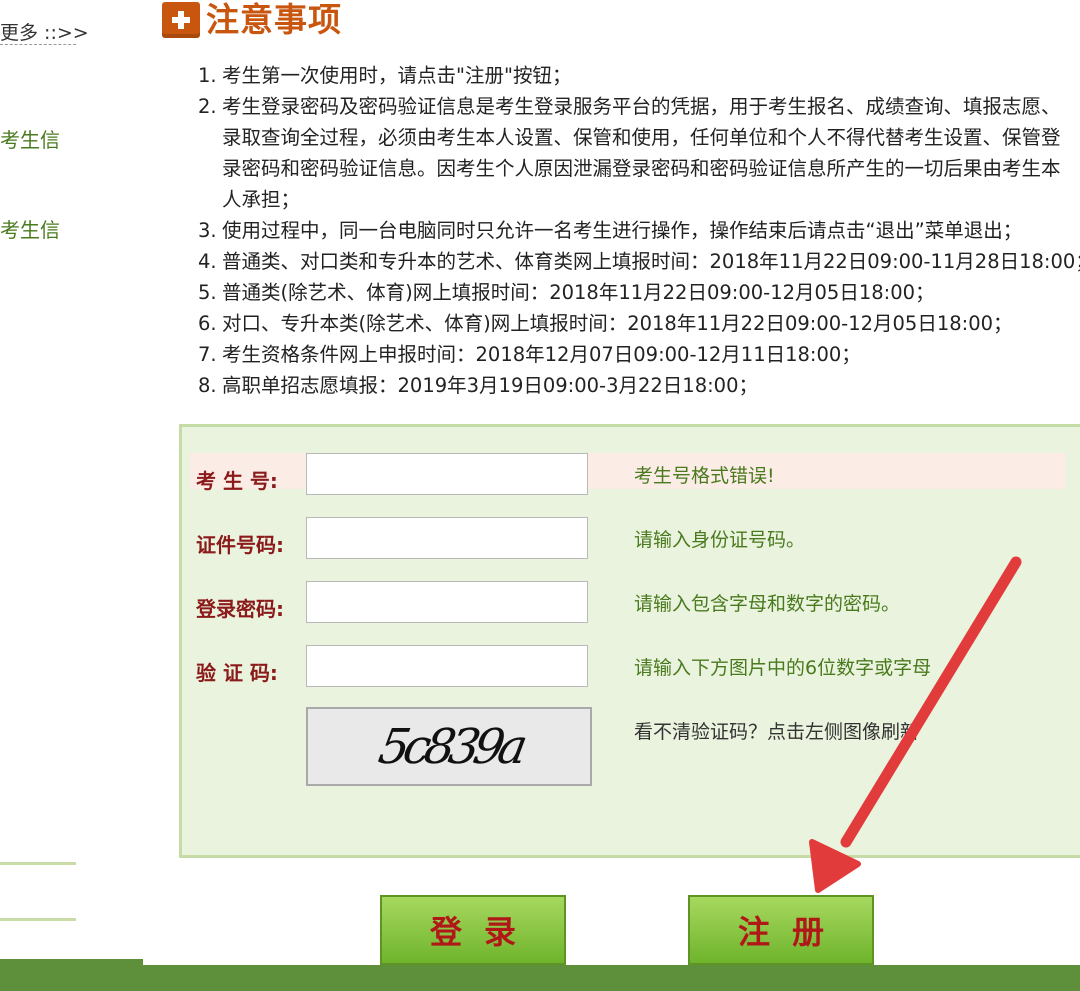 This screenshot has width=1080, height=991. Describe the element at coordinates (767, 604) in the screenshot. I see `password-hint: 请输入包含字母和数字的密码。` at that location.